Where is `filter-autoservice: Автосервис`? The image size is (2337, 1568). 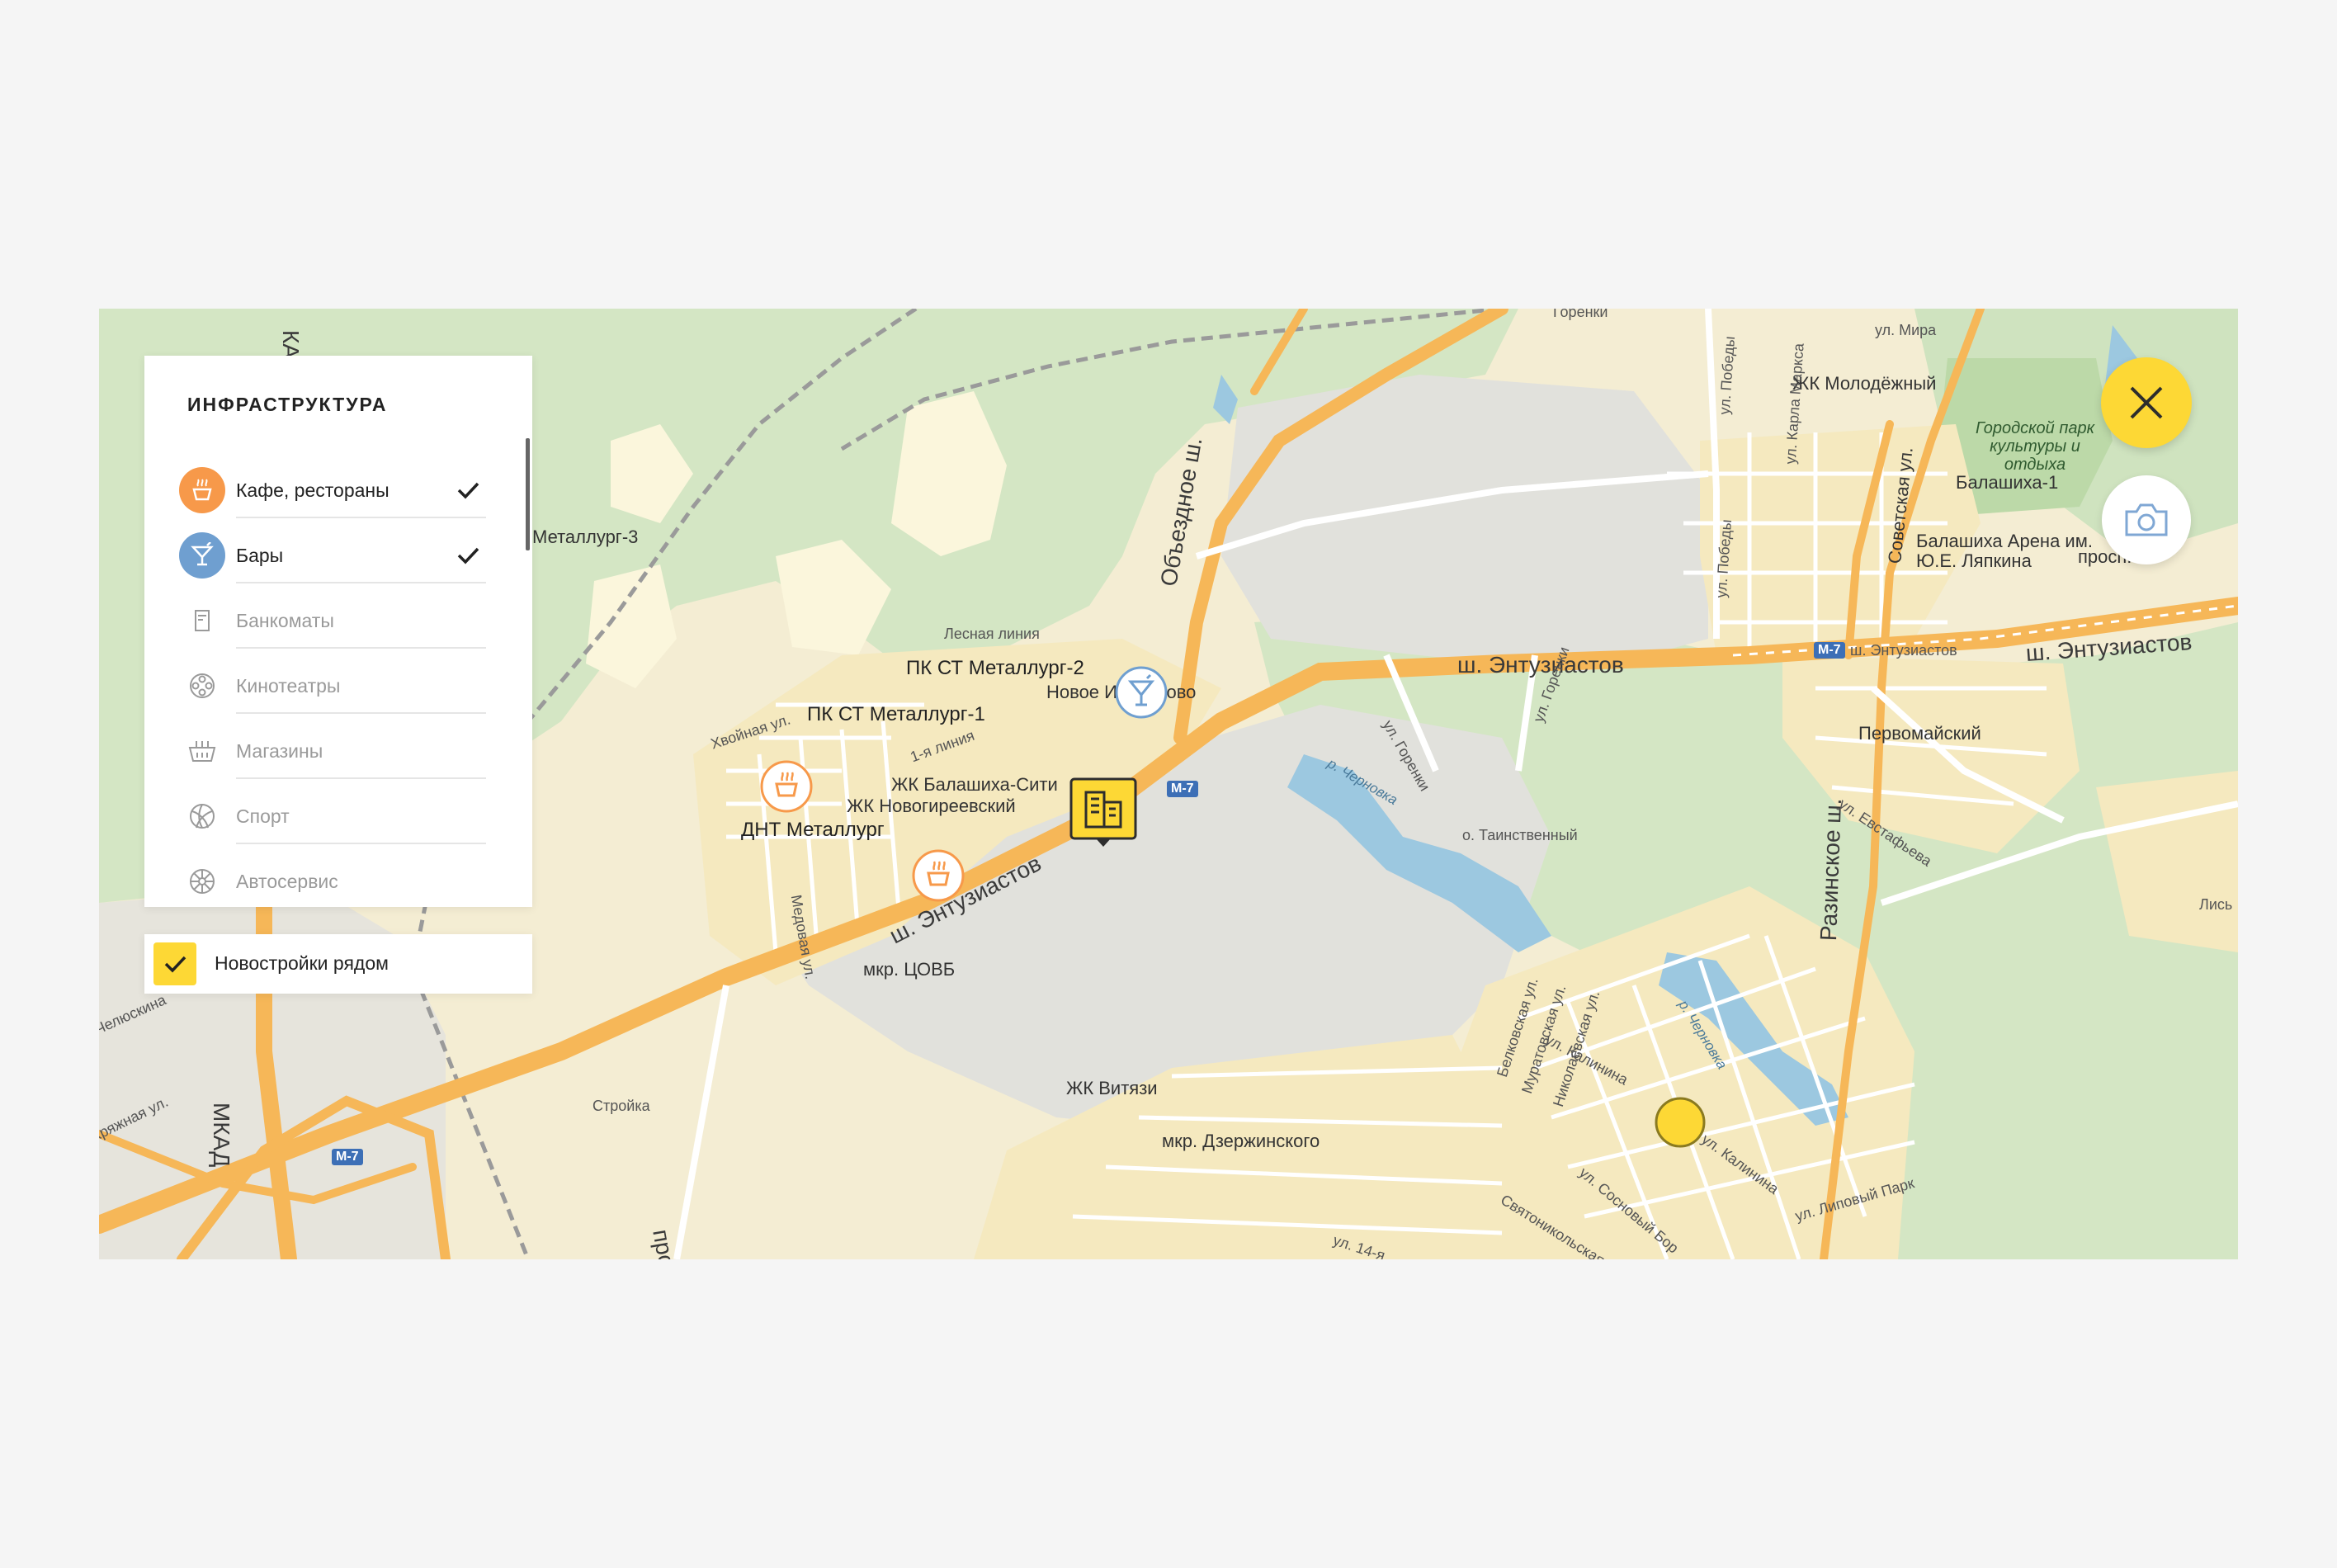
filter-autoservice: Автосервис is located at coordinates (338, 876).